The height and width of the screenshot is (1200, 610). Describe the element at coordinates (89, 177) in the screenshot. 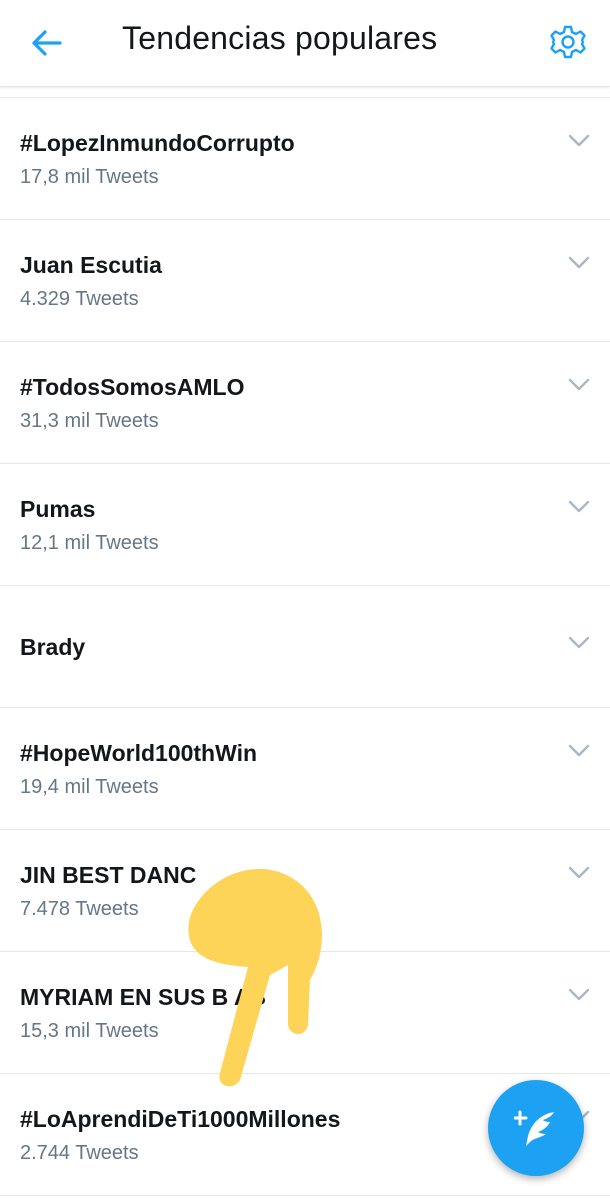

I see `trend-tweet-count: 17,8 mil Tweets` at that location.